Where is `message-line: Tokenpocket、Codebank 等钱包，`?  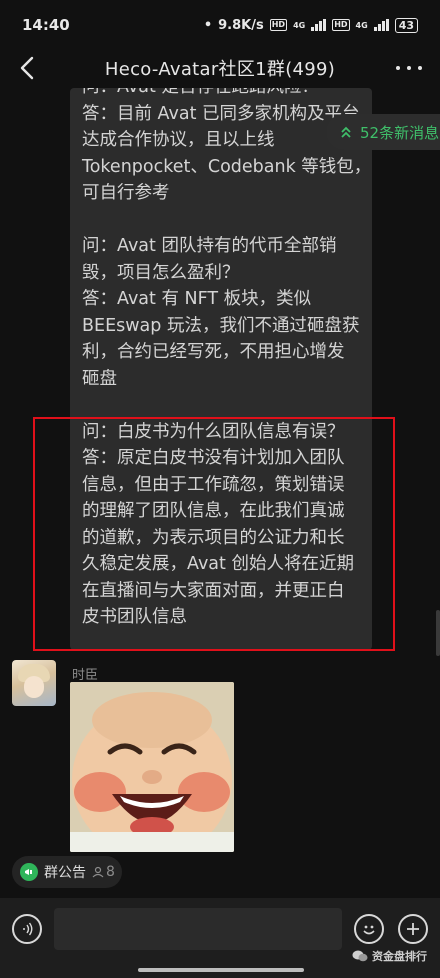
message-line: Tokenpocket、Codebank 等钱包， is located at coordinates (227, 166).